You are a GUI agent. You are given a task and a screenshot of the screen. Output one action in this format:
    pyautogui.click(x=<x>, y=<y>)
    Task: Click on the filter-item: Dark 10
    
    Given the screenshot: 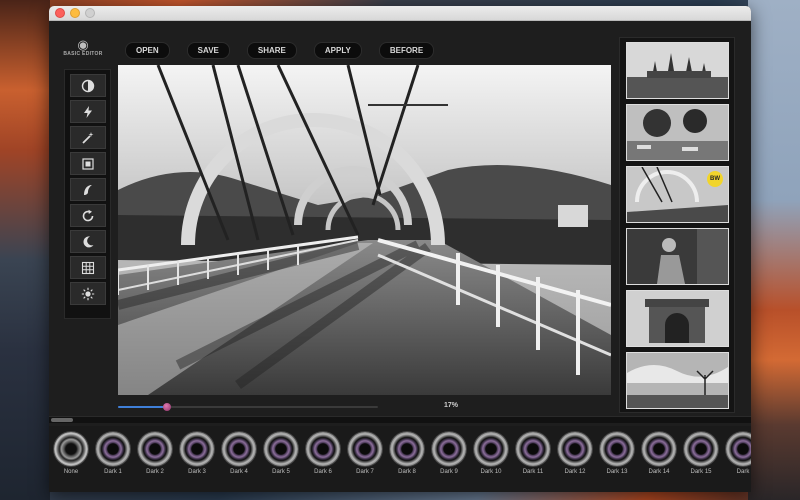 What is the action you would take?
    pyautogui.click(x=491, y=453)
    